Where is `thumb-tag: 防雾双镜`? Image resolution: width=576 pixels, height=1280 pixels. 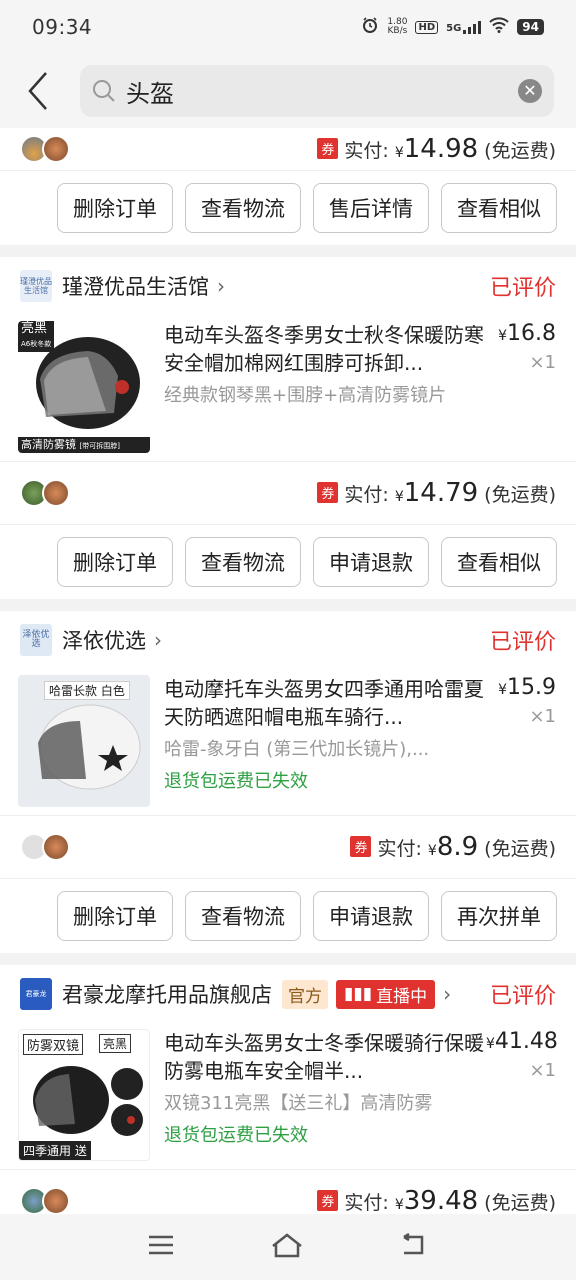 thumb-tag: 防雾双镜 is located at coordinates (53, 1044).